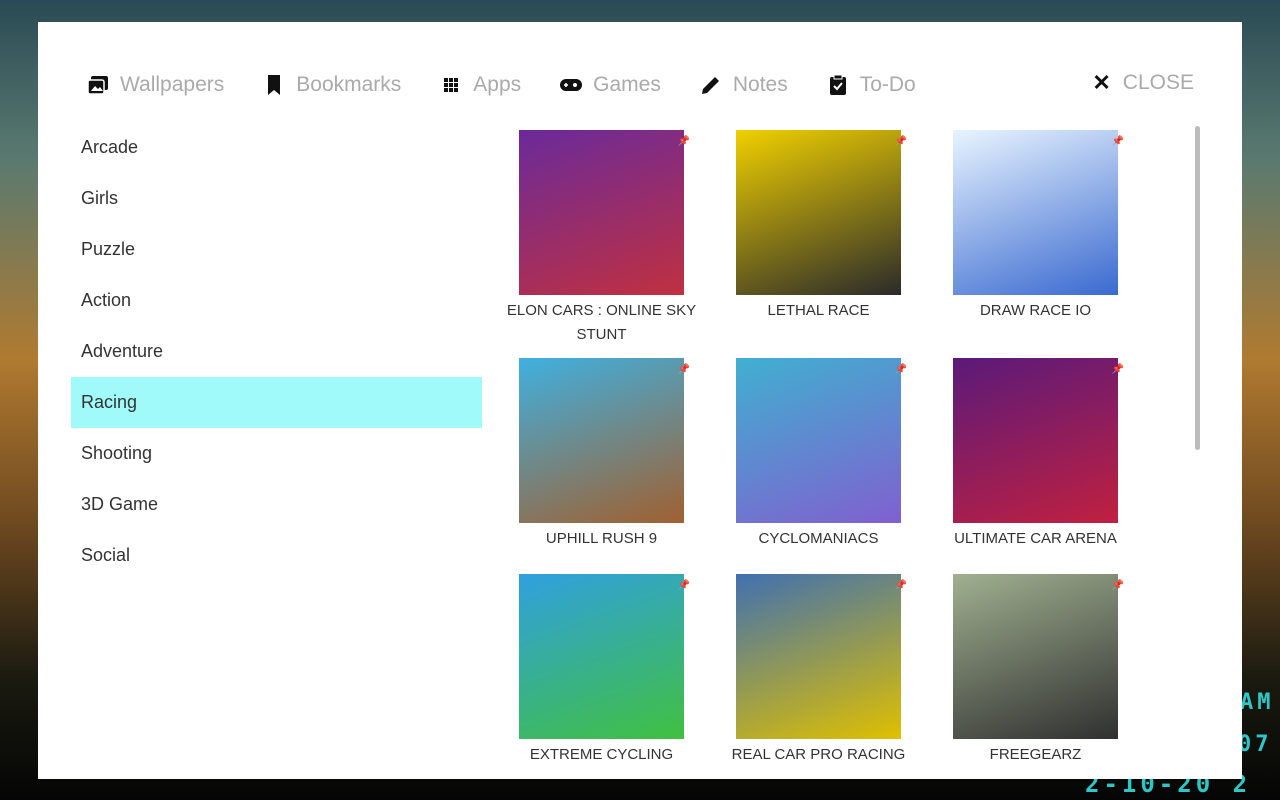 The image size is (1280, 800). I want to click on nav-label: Games, so click(627, 84).